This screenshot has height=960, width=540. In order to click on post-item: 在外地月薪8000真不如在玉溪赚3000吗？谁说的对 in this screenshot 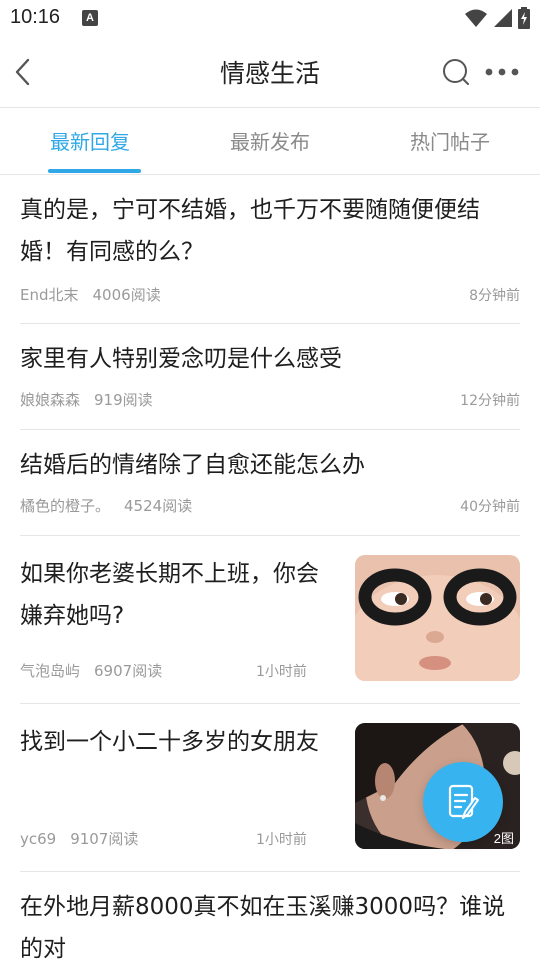, I will do `click(270, 916)`.